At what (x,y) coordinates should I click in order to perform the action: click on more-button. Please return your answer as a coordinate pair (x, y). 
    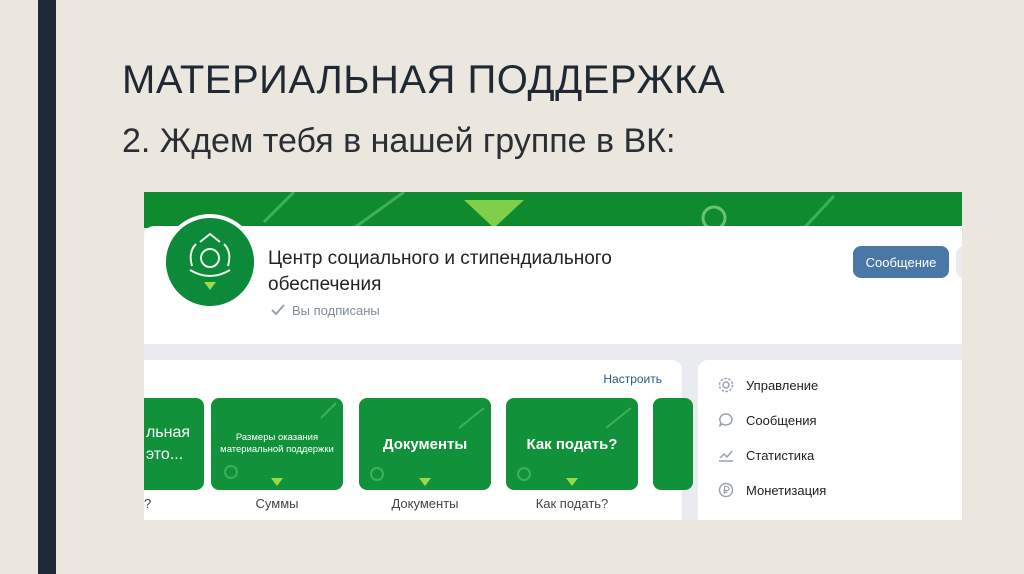
    Looking at the image, I should click on (959, 262).